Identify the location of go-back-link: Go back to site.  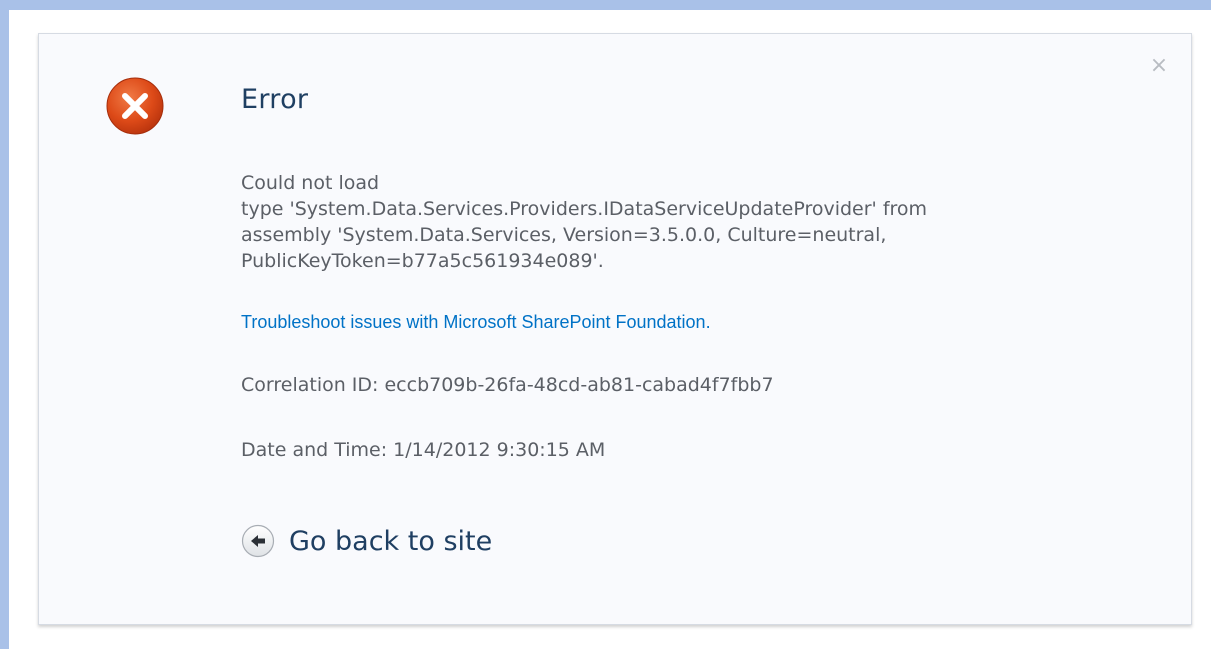
(366, 541).